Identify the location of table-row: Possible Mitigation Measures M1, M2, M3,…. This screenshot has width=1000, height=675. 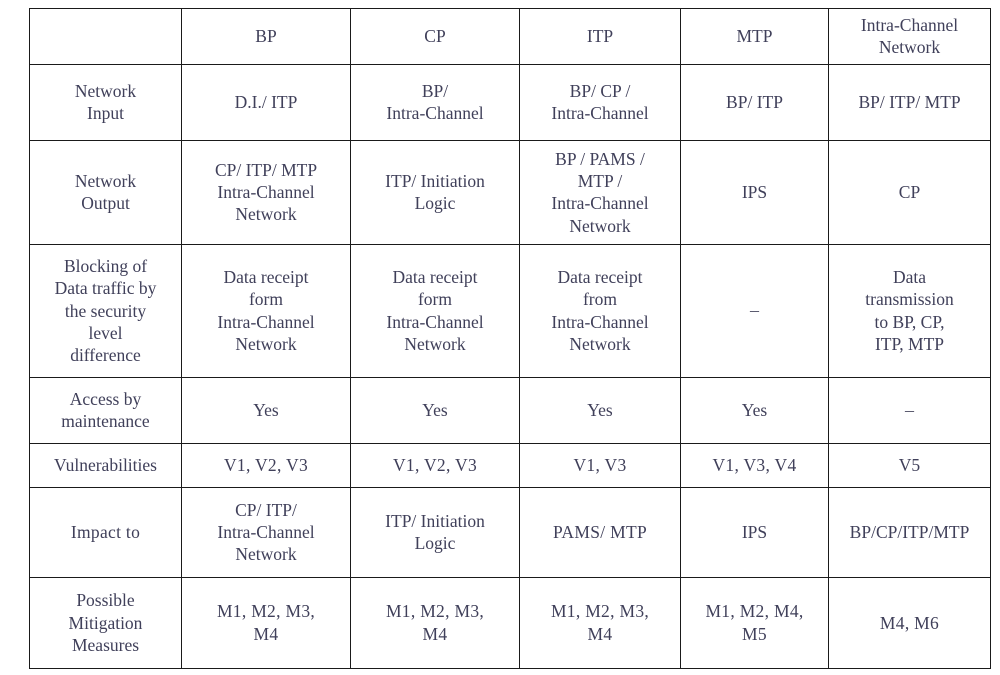
(510, 622).